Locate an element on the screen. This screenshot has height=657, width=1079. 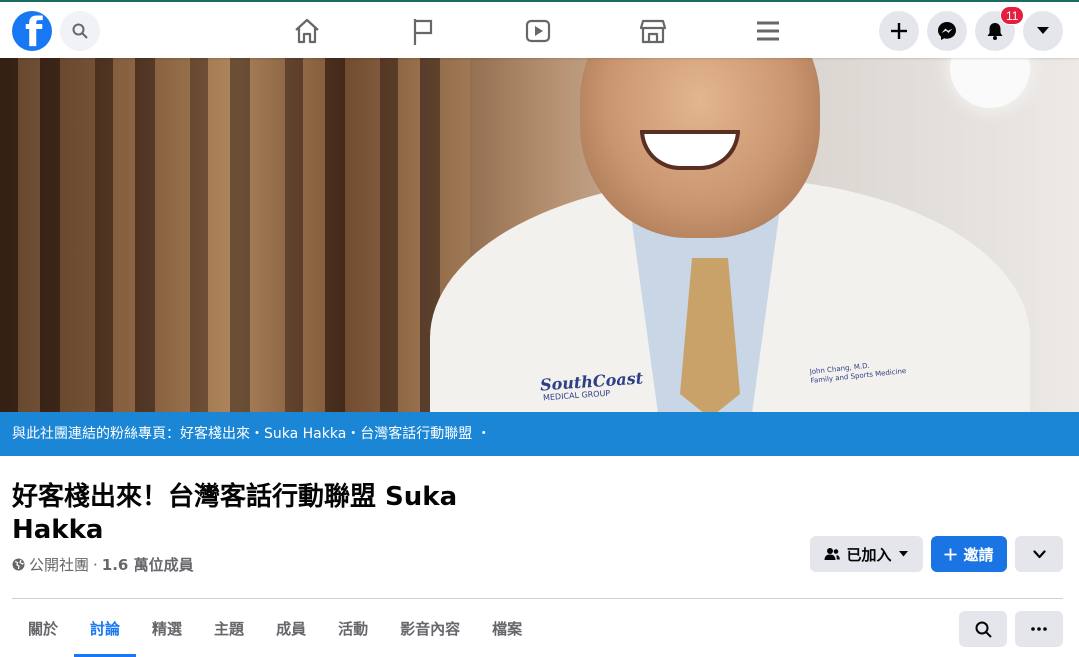
video-icon is located at coordinates (538, 31).